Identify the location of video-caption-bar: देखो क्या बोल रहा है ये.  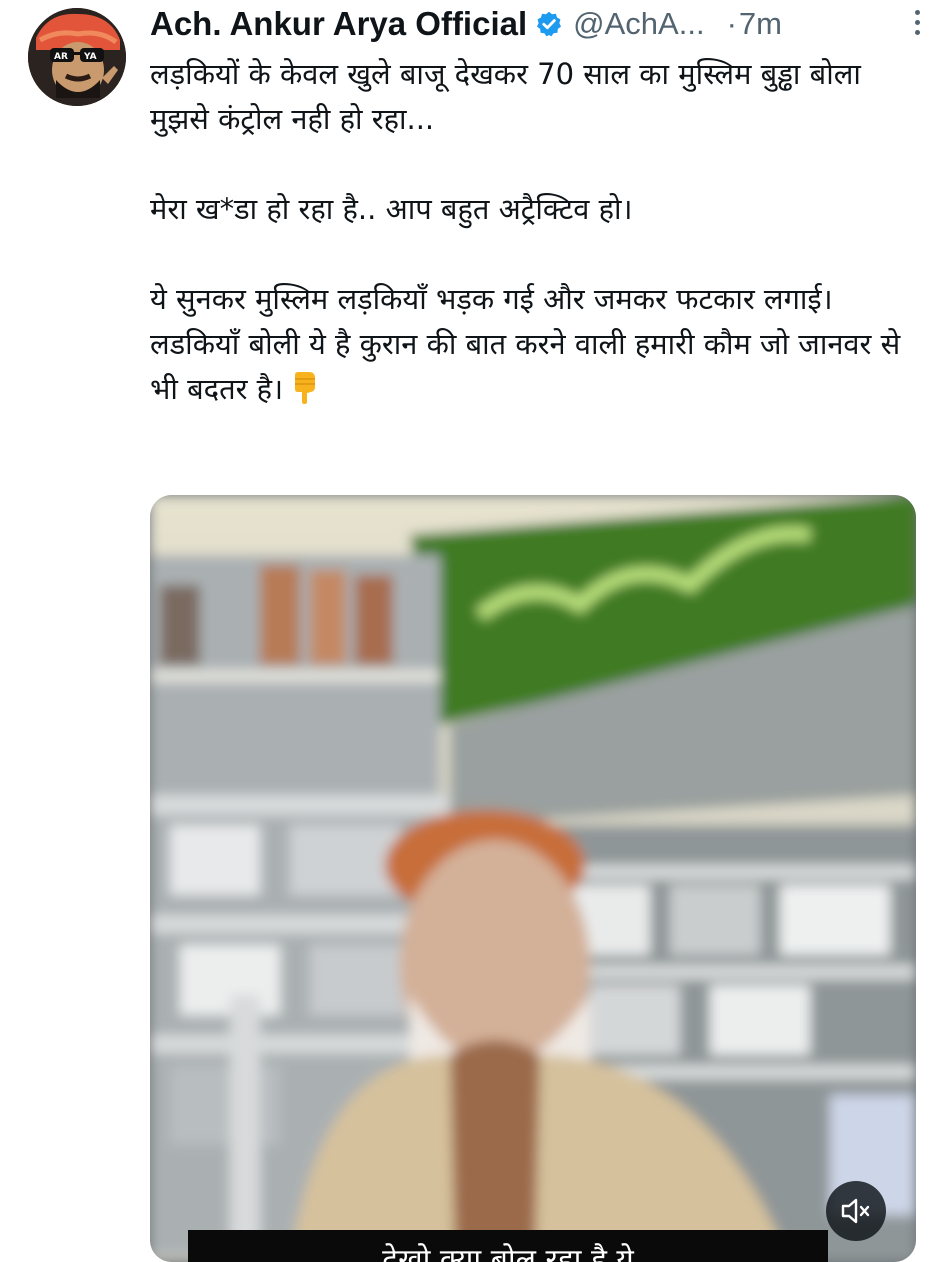
(508, 1246).